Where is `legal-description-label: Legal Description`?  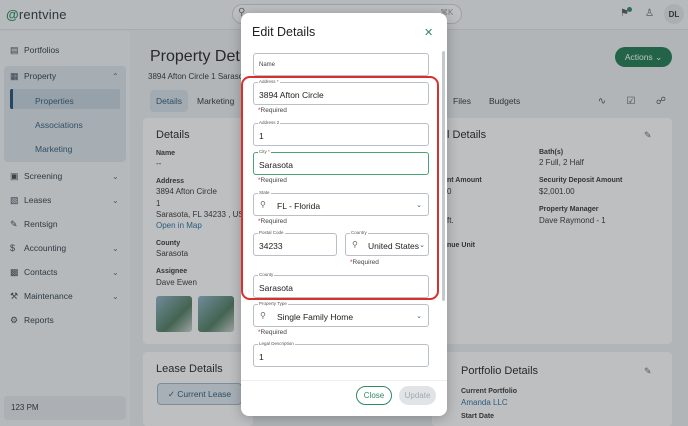
legal-description-label: Legal Description is located at coordinates (276, 344).